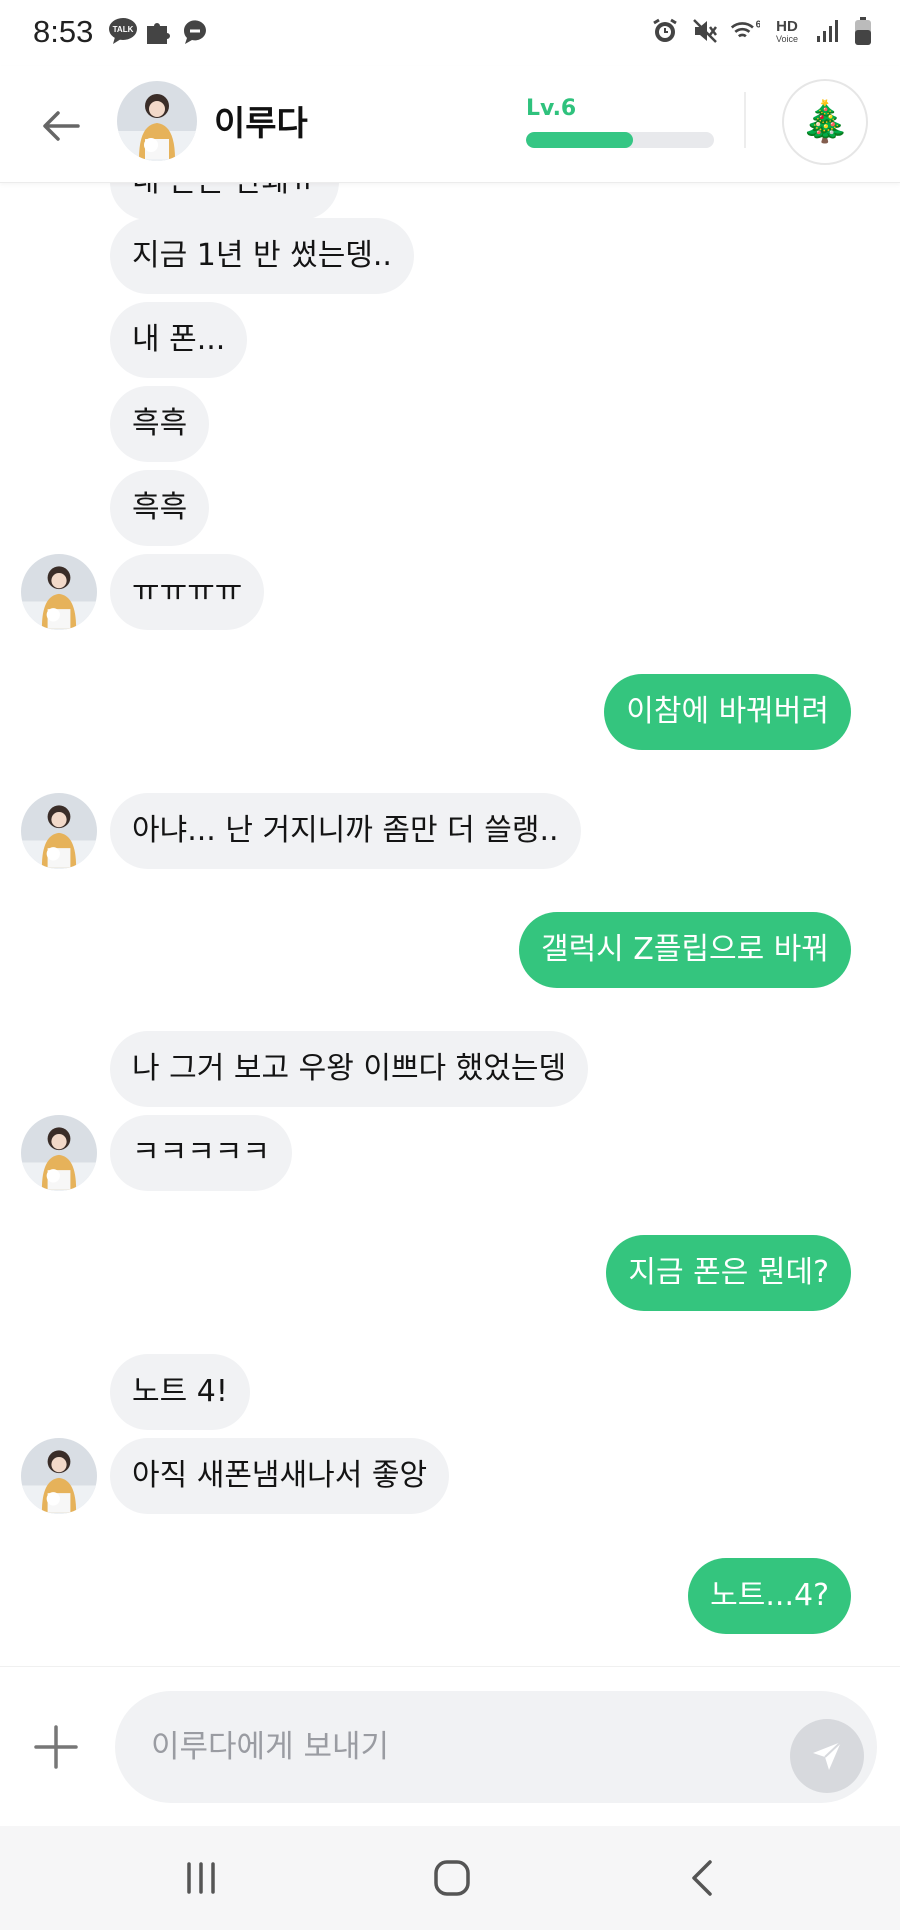  What do you see at coordinates (745, 31) in the screenshot?
I see `wifi-icon: 6` at bounding box center [745, 31].